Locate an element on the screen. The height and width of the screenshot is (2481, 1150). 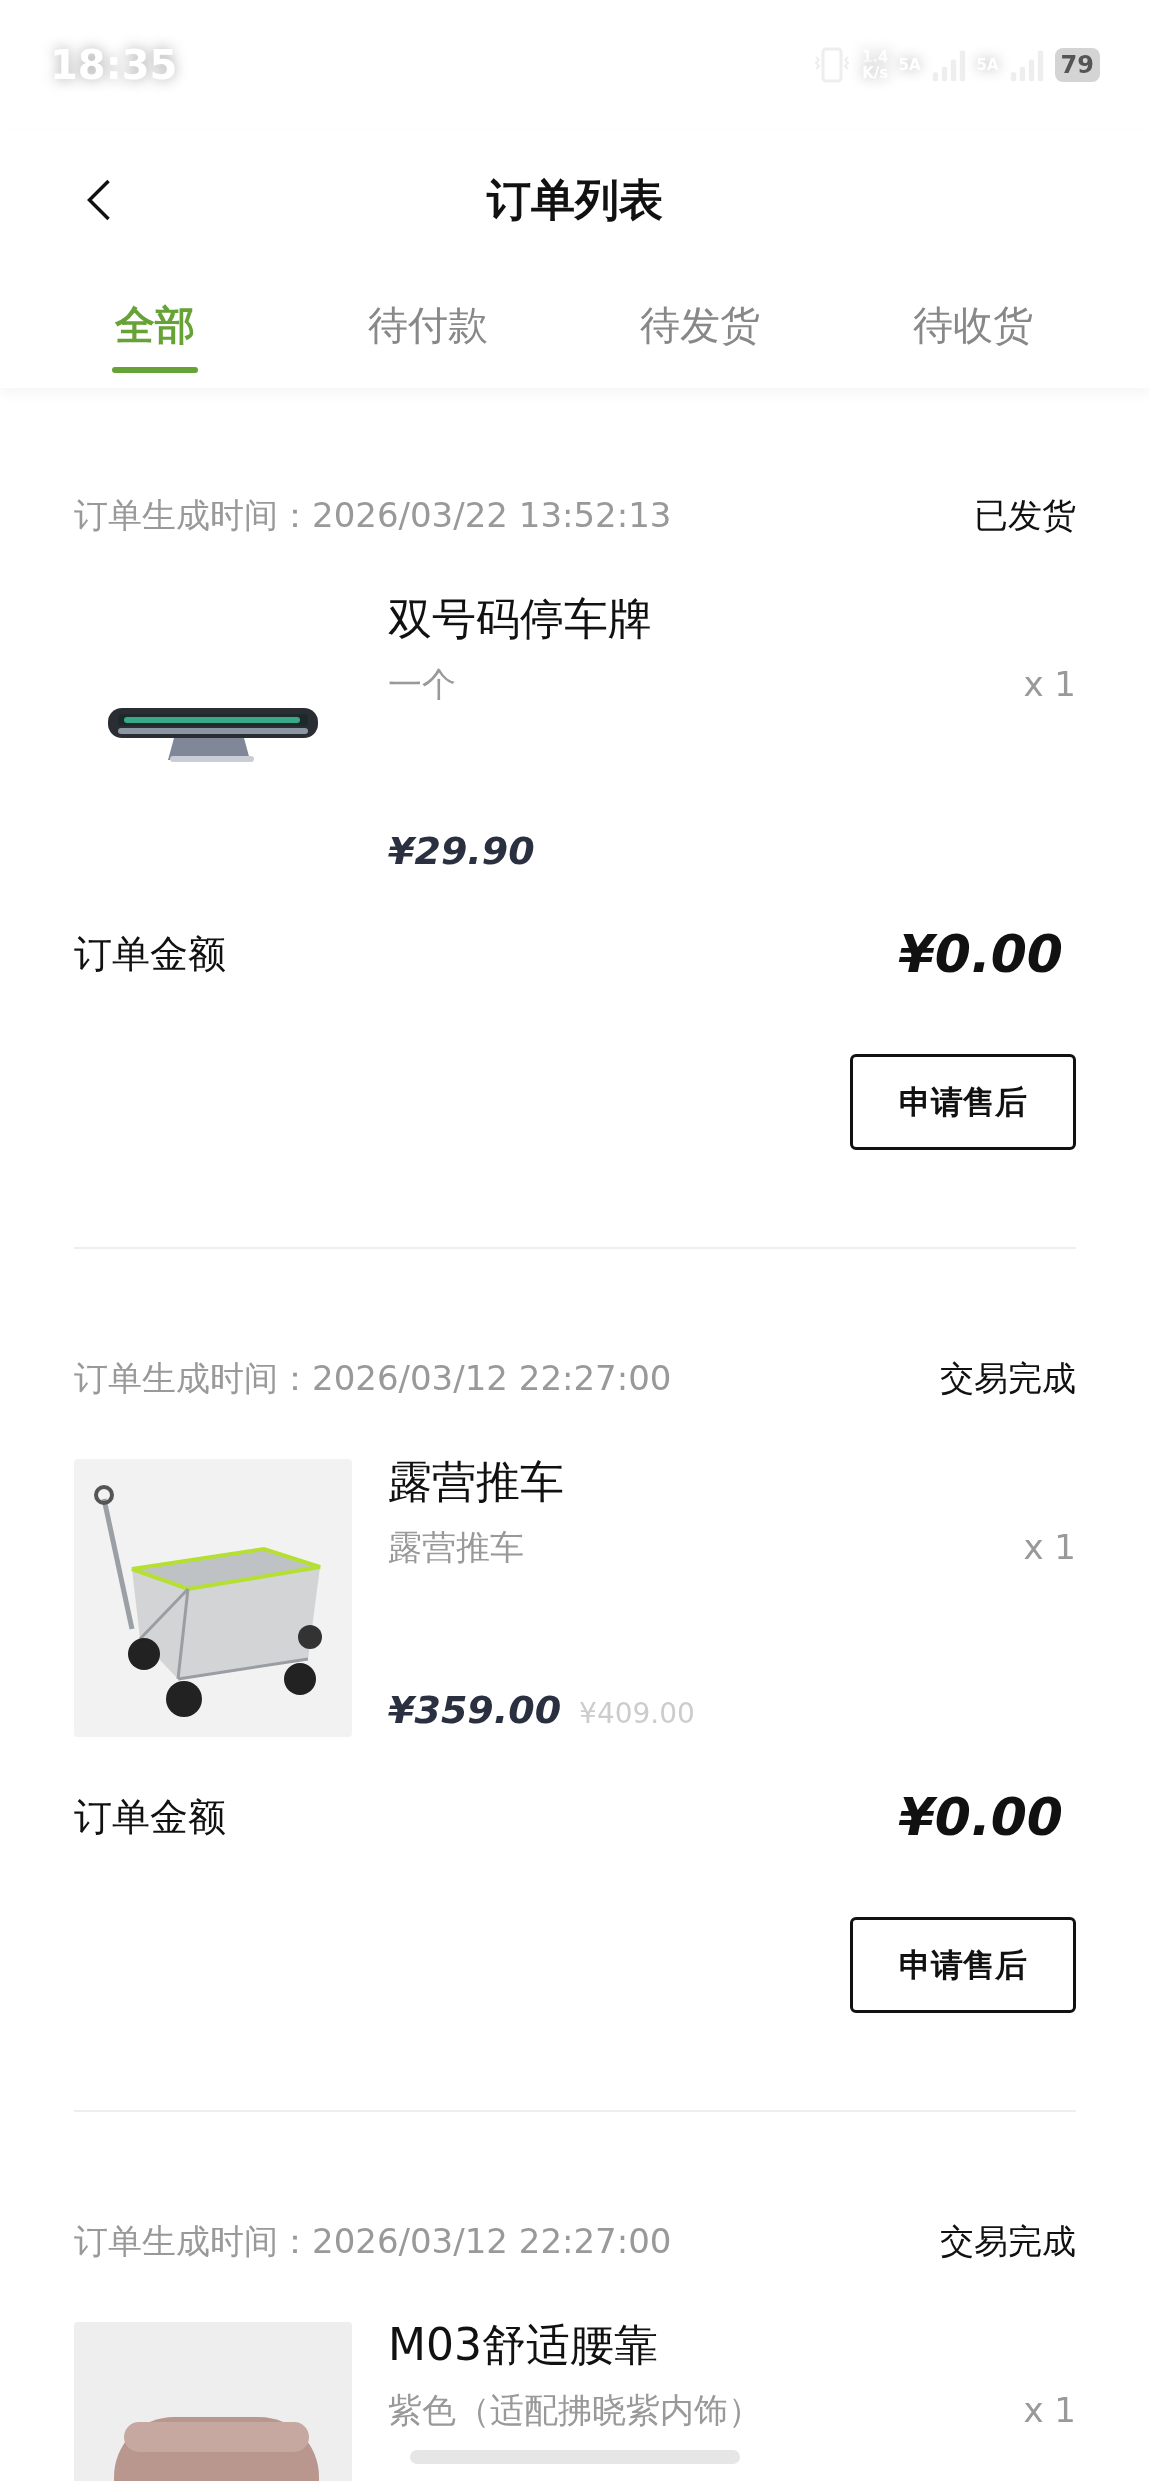
product-spec: 一个 is located at coordinates (422, 684).